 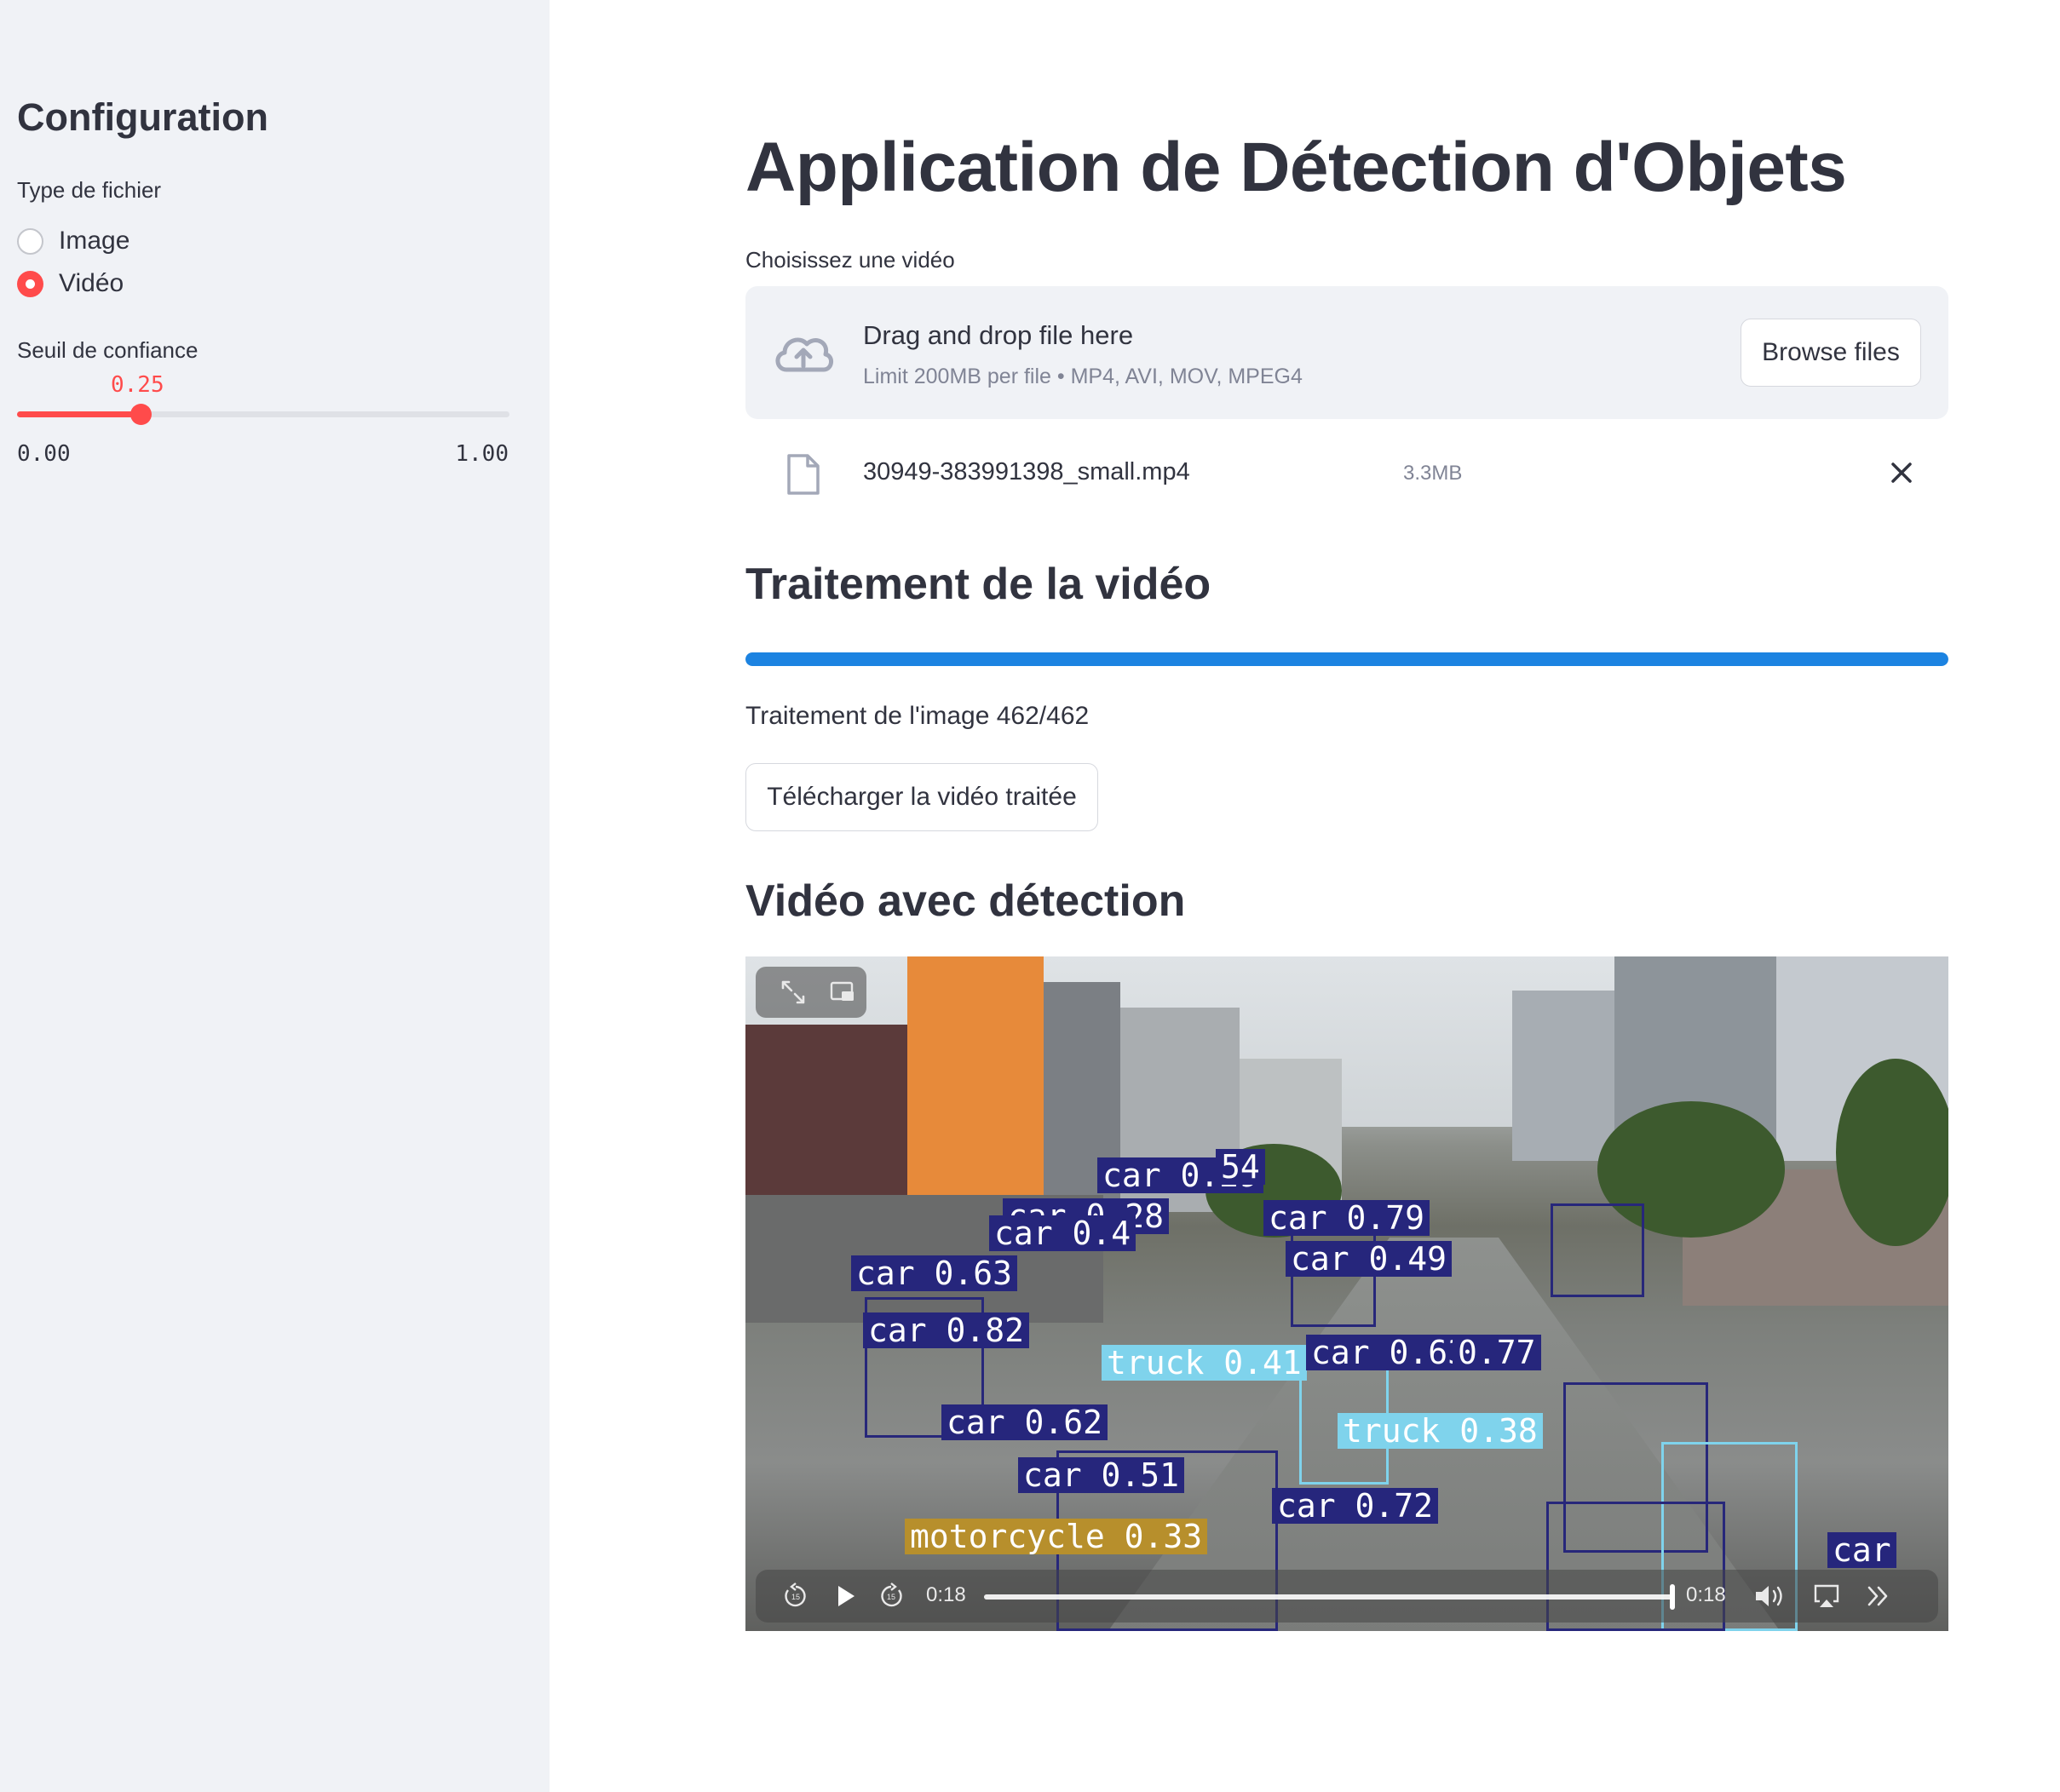 I want to click on video-control-bar: 15 15 0:18 0:18, so click(x=1347, y=1596).